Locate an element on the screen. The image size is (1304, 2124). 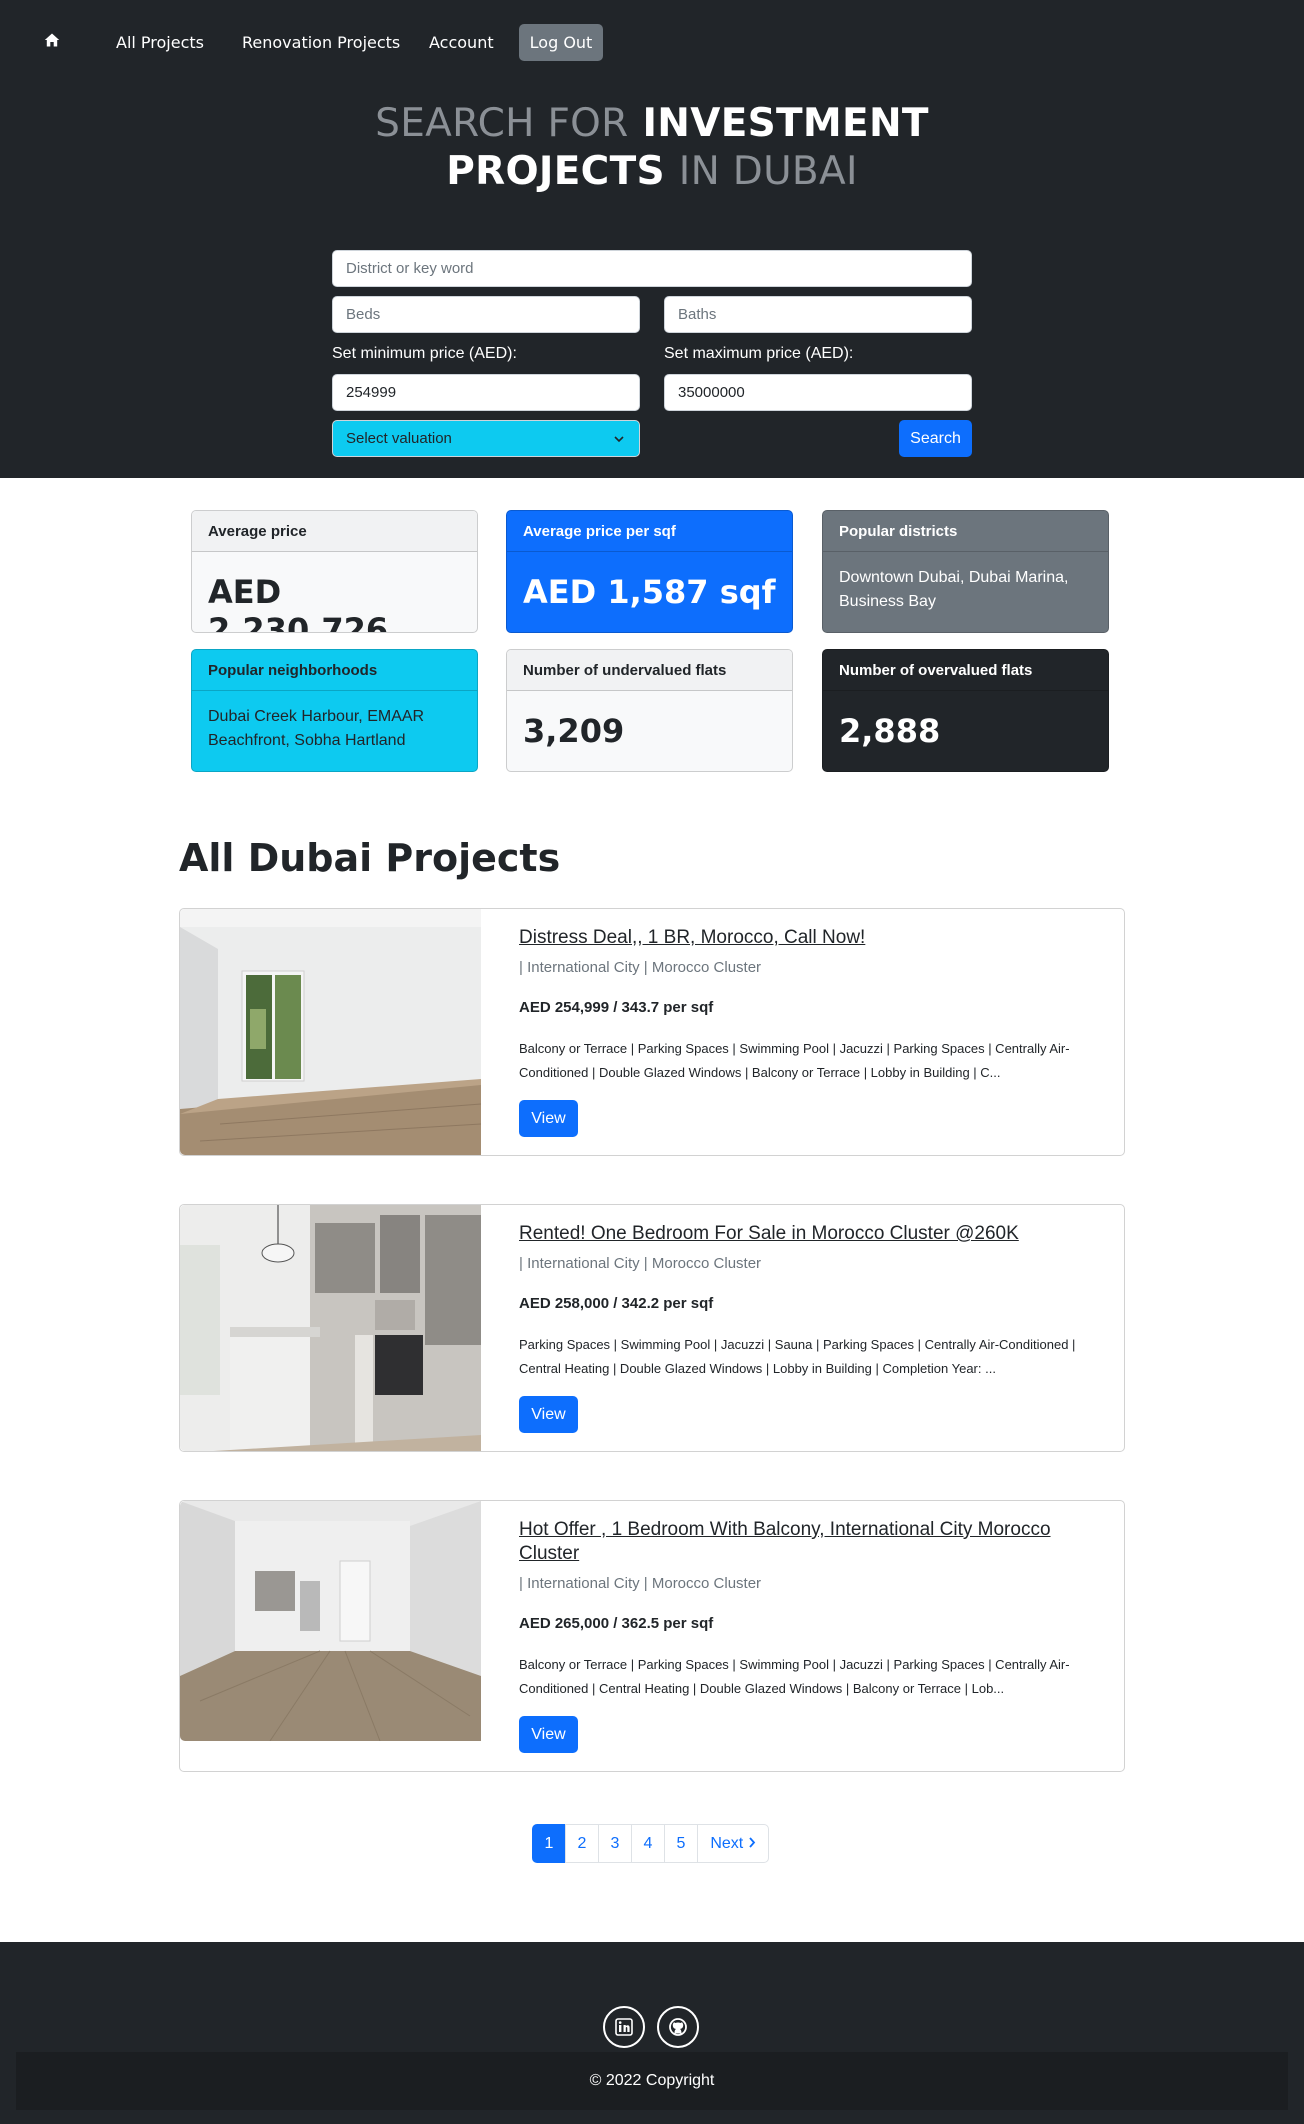
baths-input: Baths is located at coordinates (818, 314).